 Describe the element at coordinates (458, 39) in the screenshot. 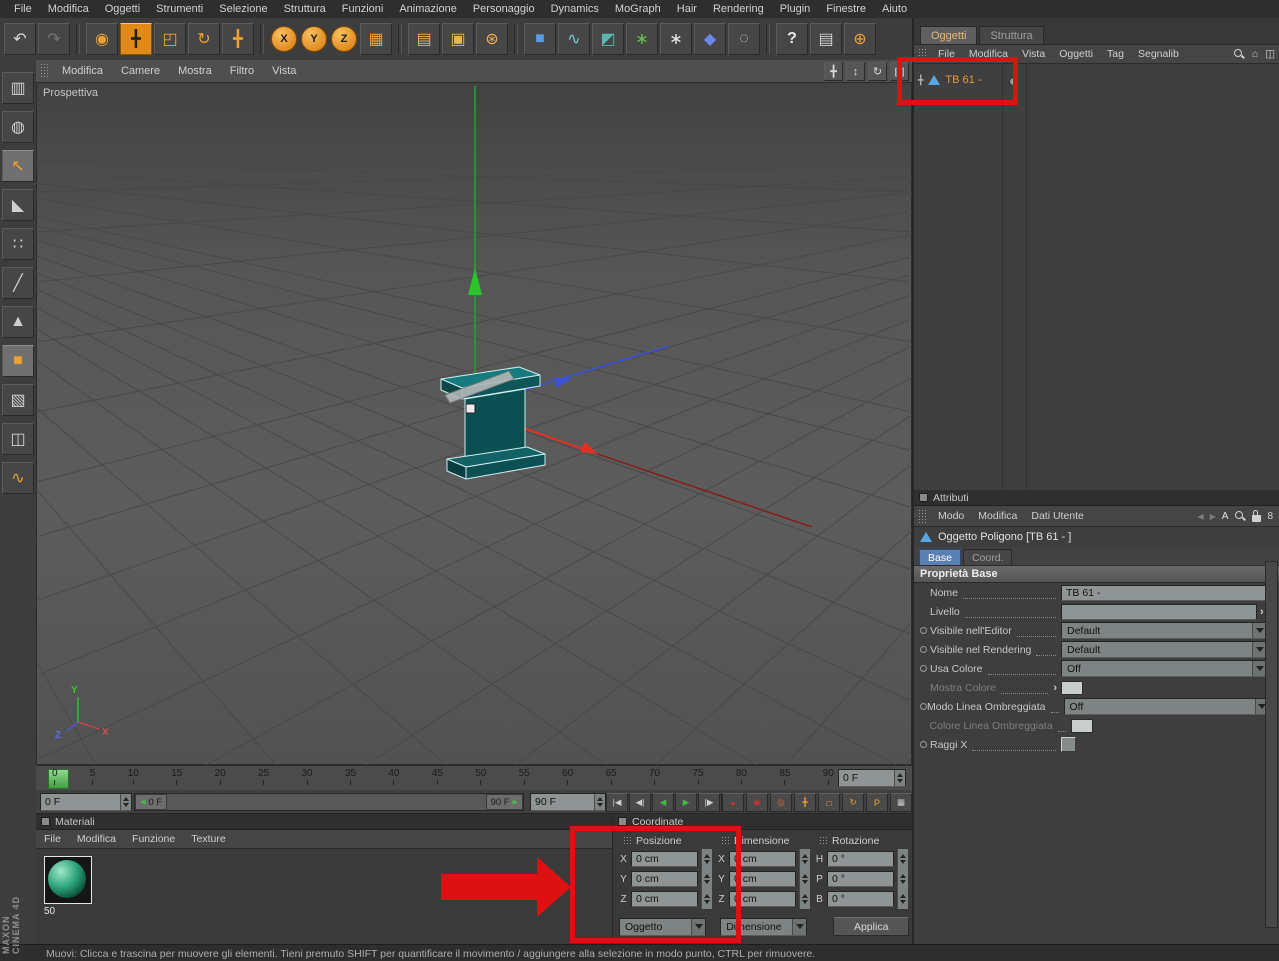

I see `render-active-icon` at that location.